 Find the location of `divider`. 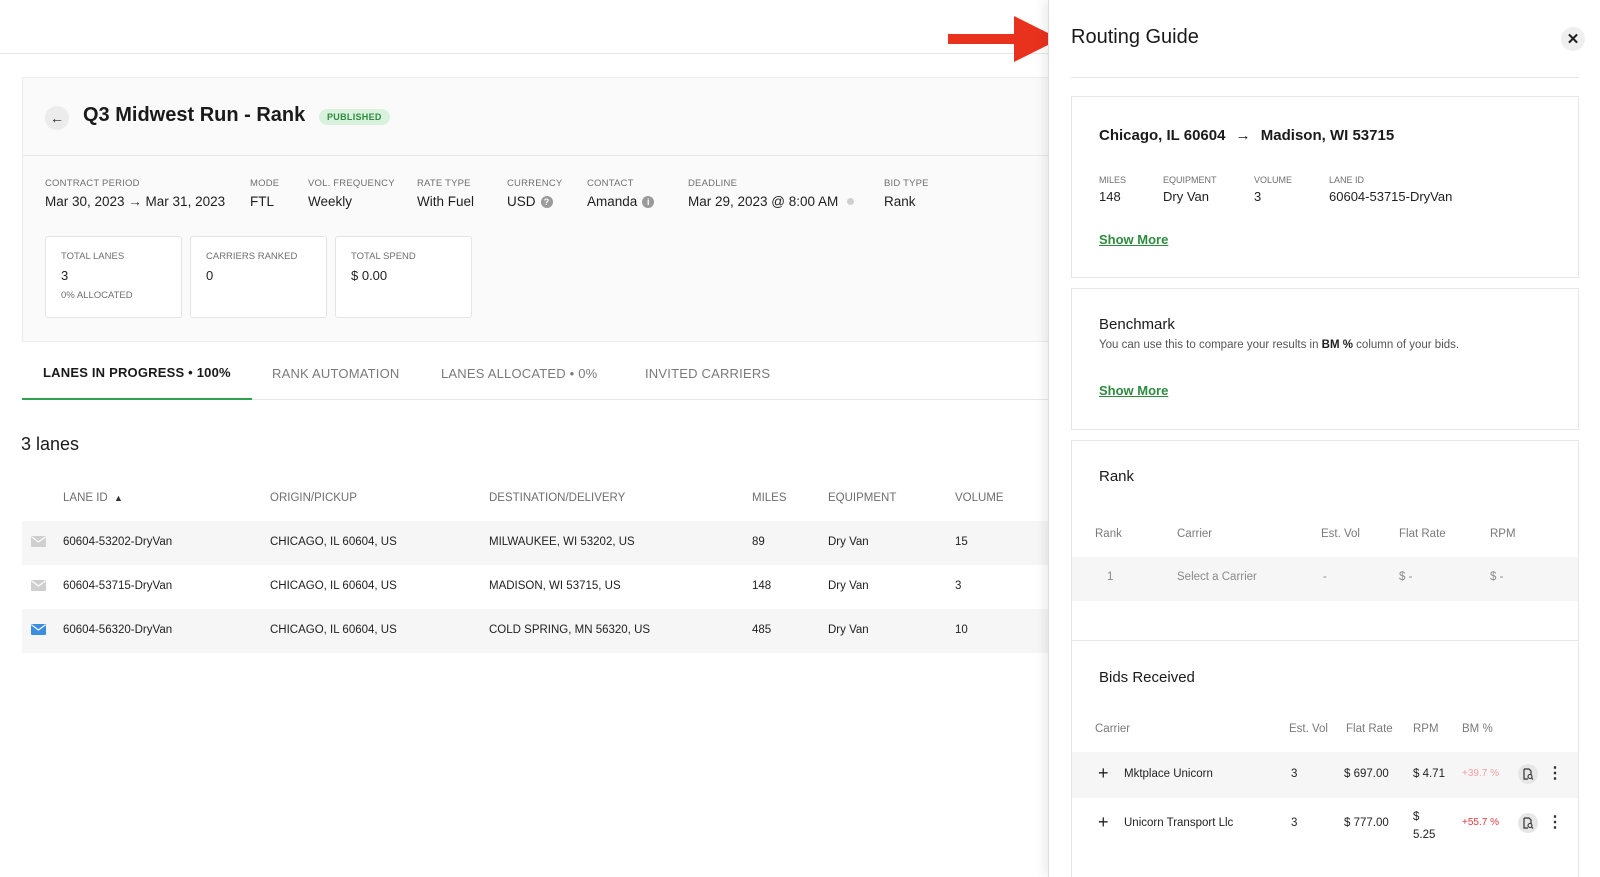

divider is located at coordinates (1325, 77).